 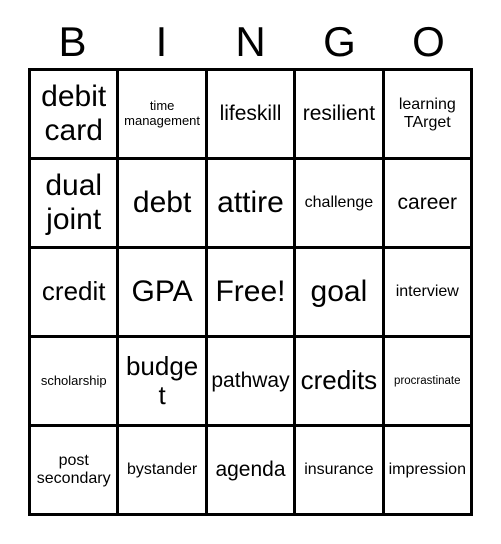 I want to click on bingo-cell-label: bystander, so click(x=162, y=470).